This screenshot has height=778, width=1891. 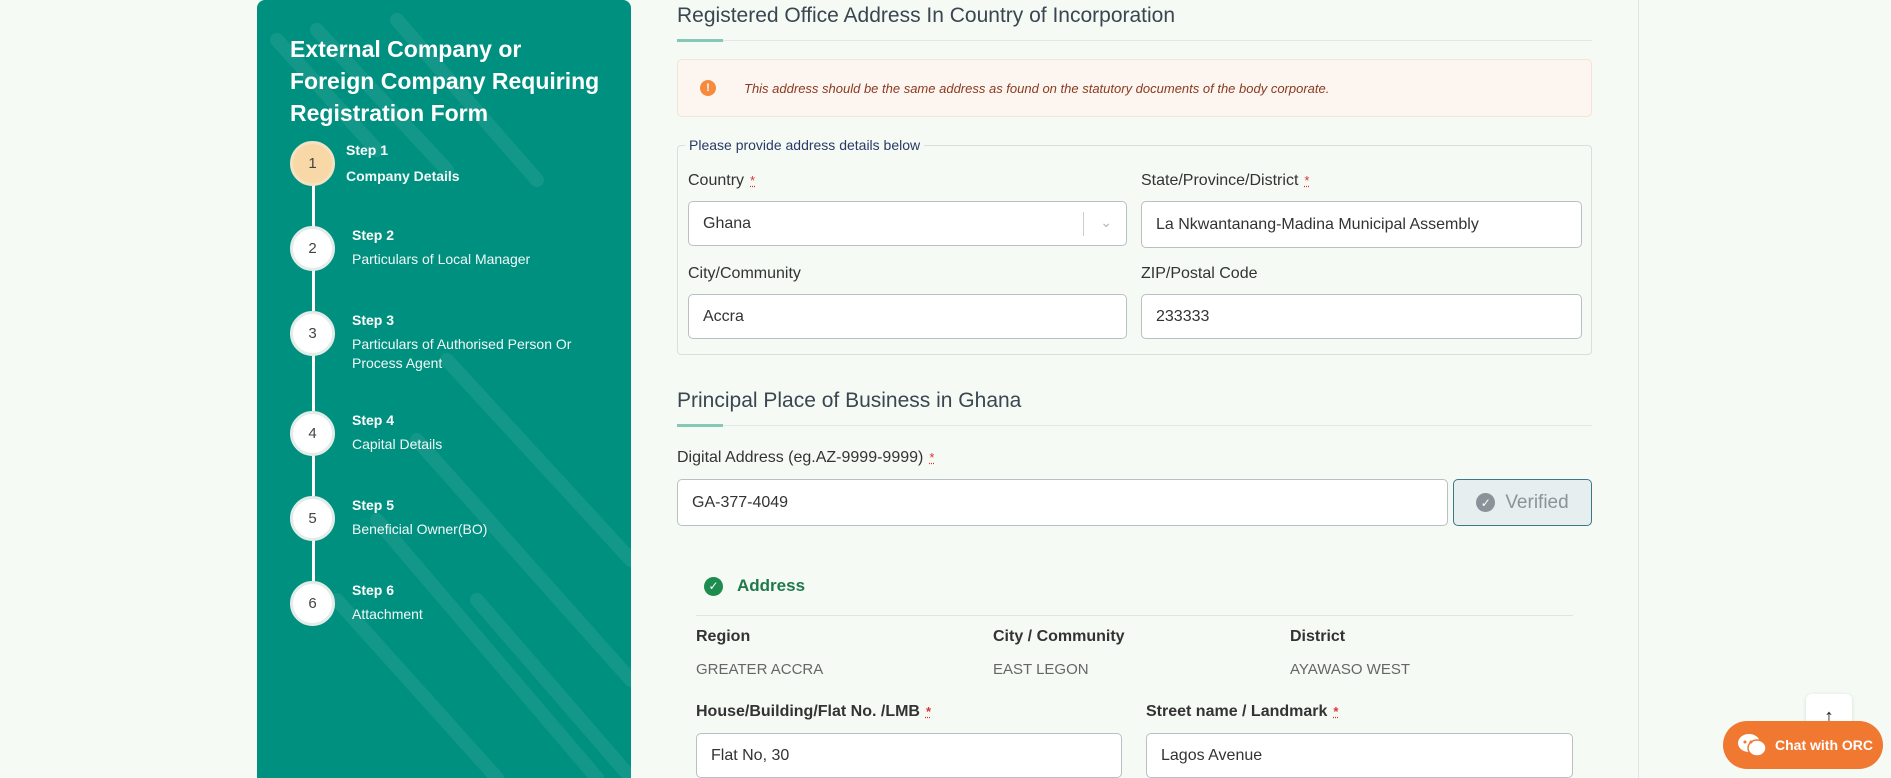 What do you see at coordinates (420, 529) in the screenshot?
I see `step-name: Beneficial Owner(BO)` at bounding box center [420, 529].